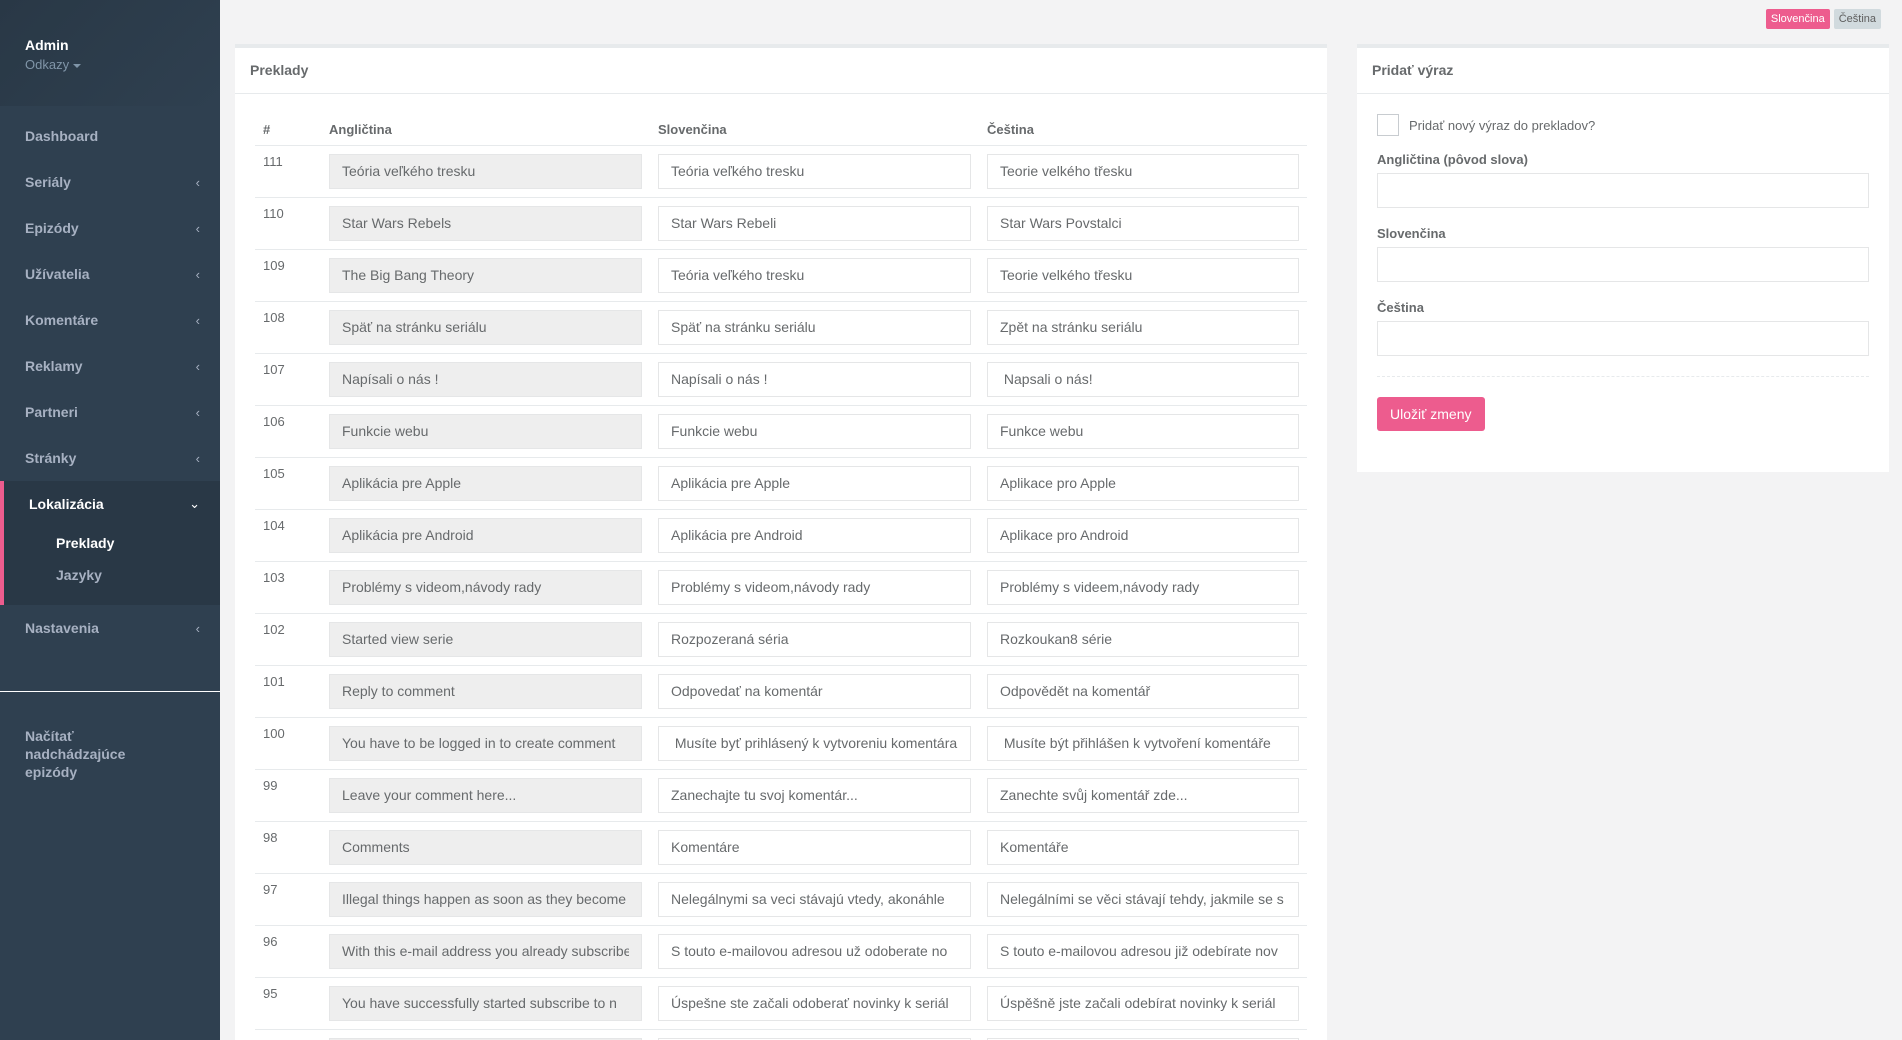 The width and height of the screenshot is (1902, 1040). Describe the element at coordinates (1857, 19) in the screenshot. I see `language-cestina-label: Čeština` at that location.